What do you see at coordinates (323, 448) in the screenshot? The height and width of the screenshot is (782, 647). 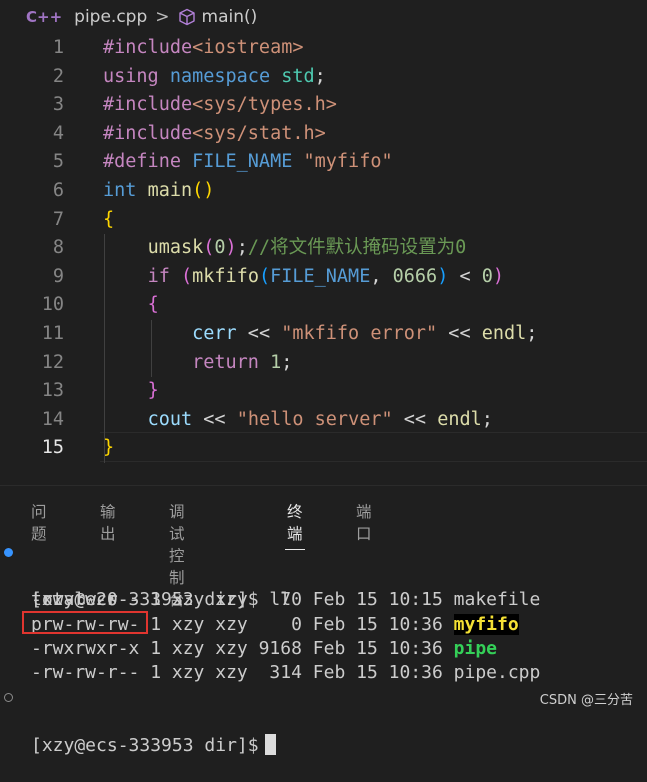 I see `code-line: 15}` at bounding box center [323, 448].